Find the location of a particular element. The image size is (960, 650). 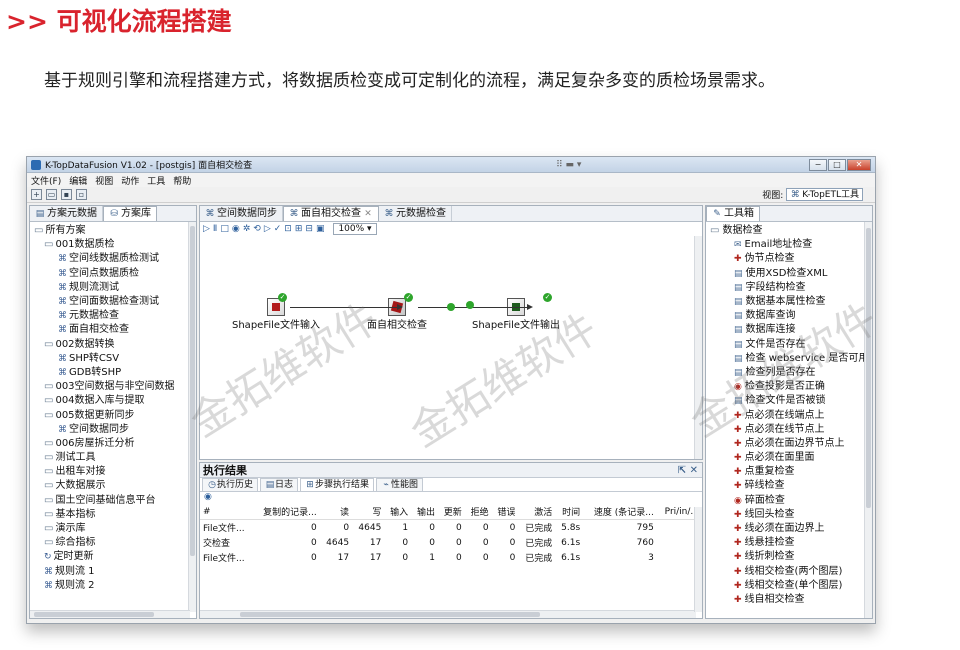

column-header: # is located at coordinates (227, 512).